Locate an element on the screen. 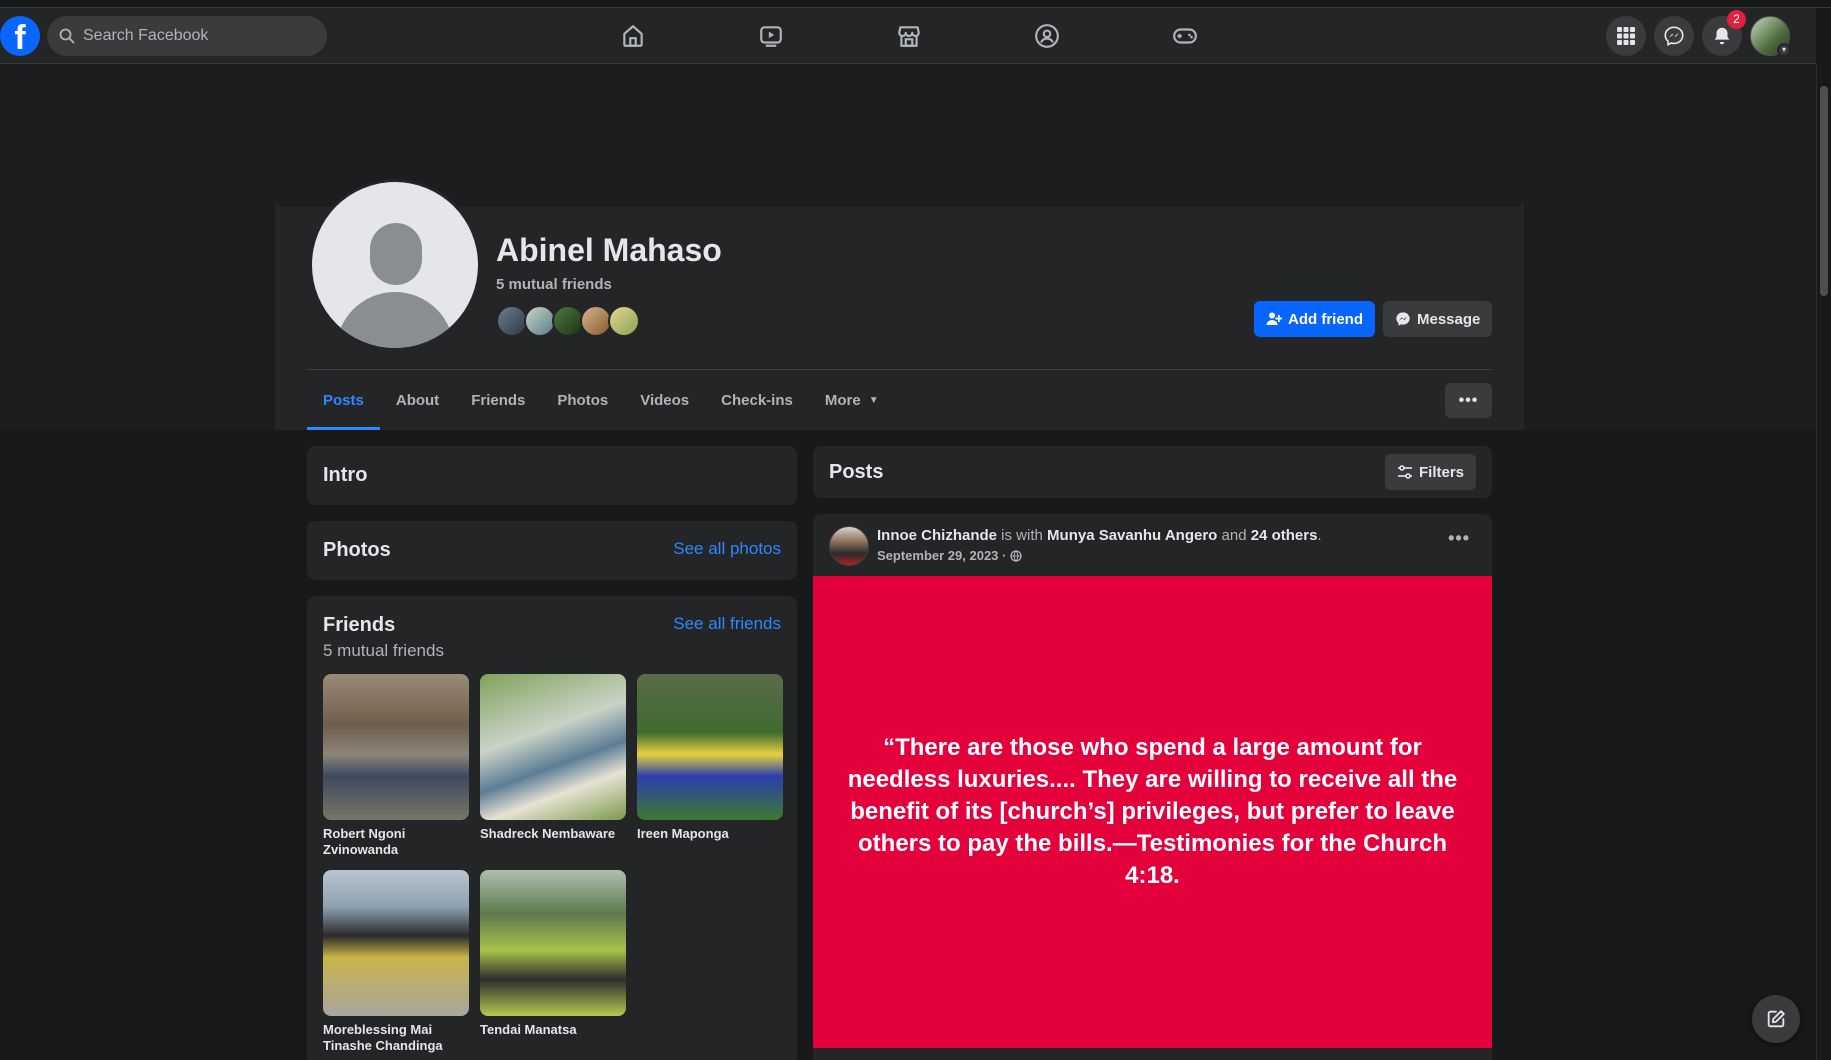 This screenshot has width=1831, height=1060. profile-picture is located at coordinates (395, 265).